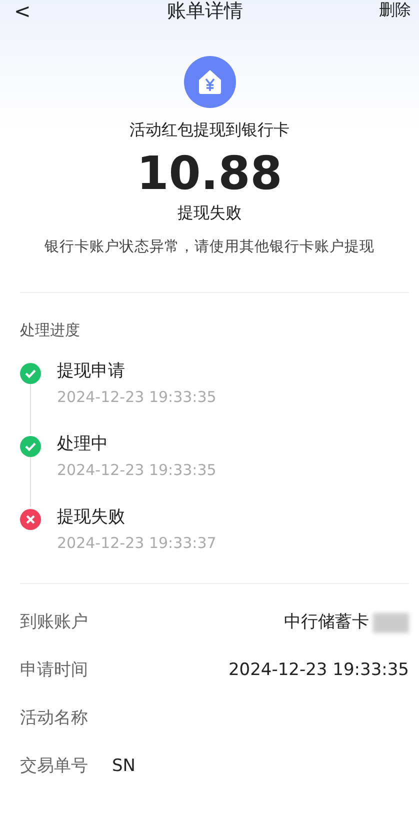 This screenshot has width=419, height=821. What do you see at coordinates (50, 331) in the screenshot?
I see `section-title: 处理进度` at bounding box center [50, 331].